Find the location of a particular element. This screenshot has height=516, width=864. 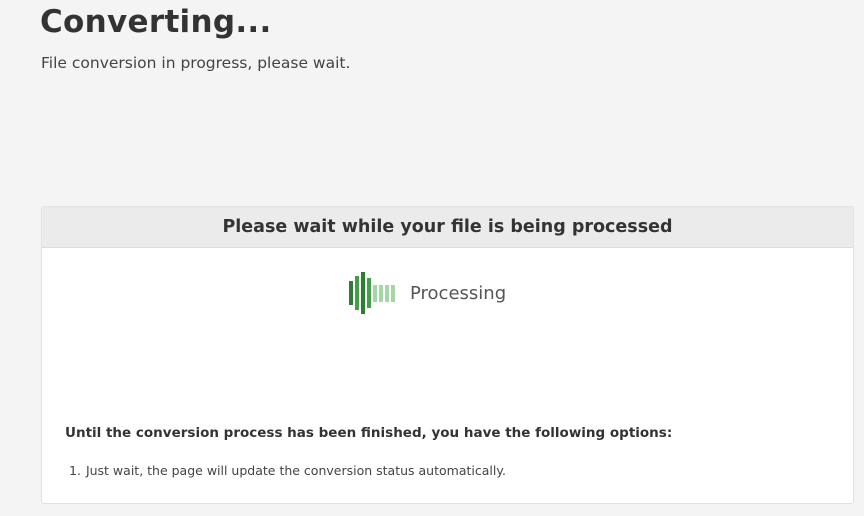

processing-bars-icon is located at coordinates (373, 293).